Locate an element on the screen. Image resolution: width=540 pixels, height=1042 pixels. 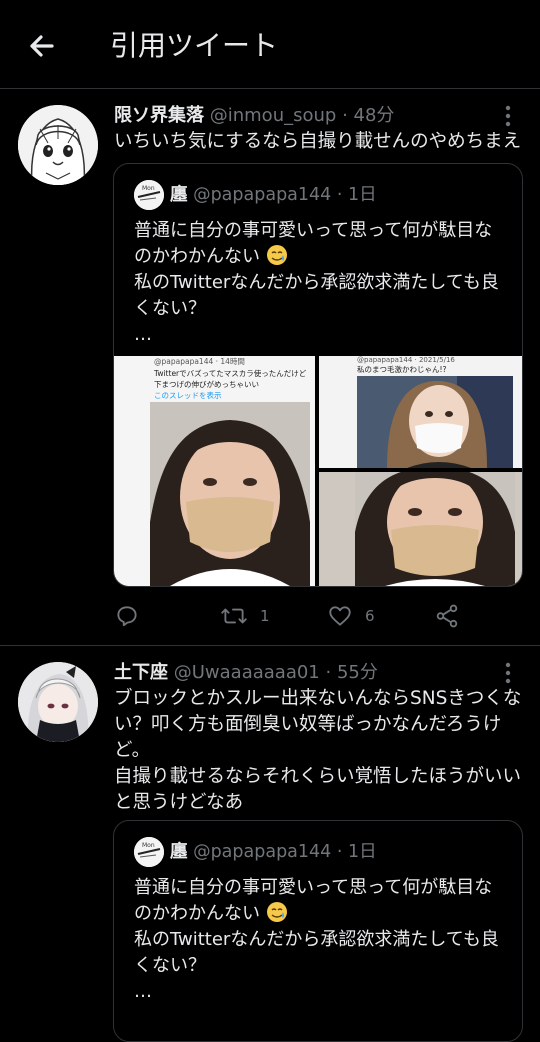
screenshot-header: @papapapa144 · 14時間 is located at coordinates (199, 361).